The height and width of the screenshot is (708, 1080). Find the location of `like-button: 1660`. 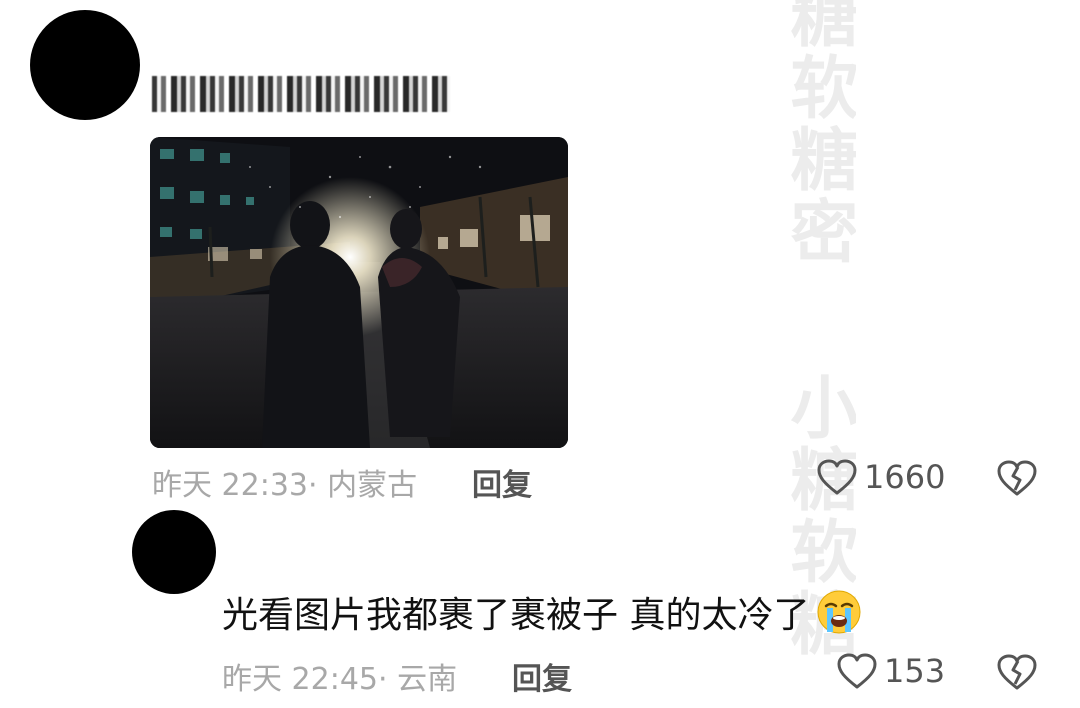

like-button: 1660 is located at coordinates (880, 477).